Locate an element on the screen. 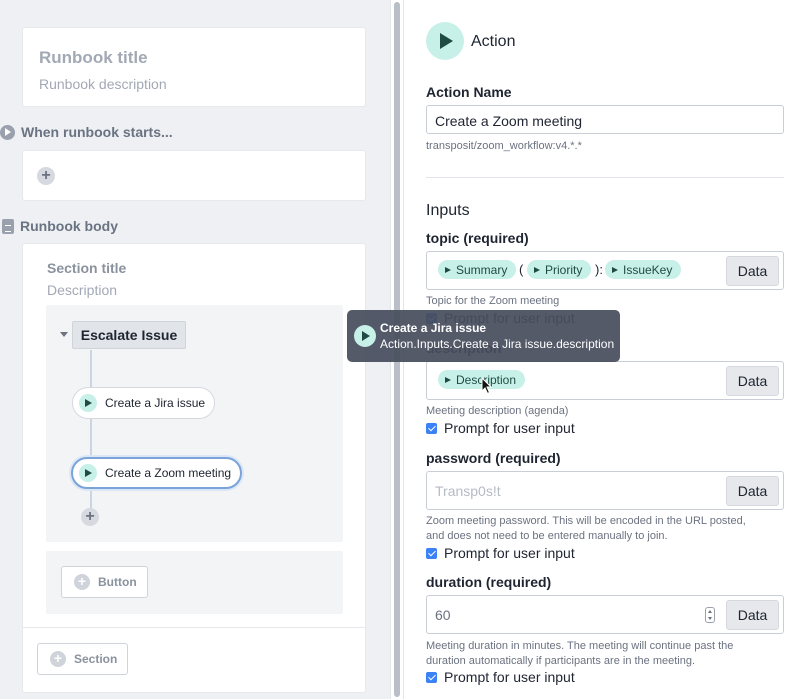 This screenshot has height=699, width=800. step-label: Create a Zoom meeting is located at coordinates (168, 473).